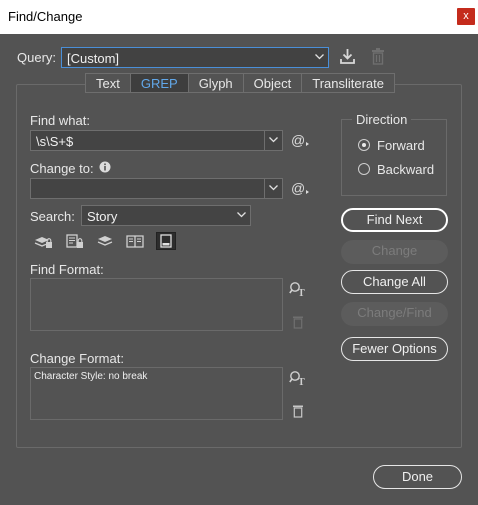  What do you see at coordinates (156, 188) in the screenshot?
I see `change-to-field` at bounding box center [156, 188].